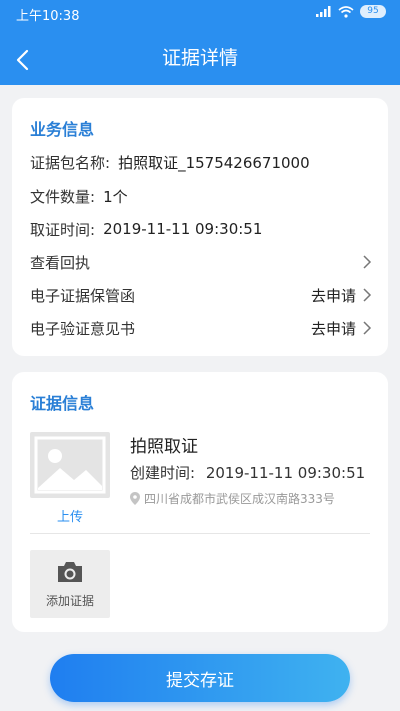 The width and height of the screenshot is (400, 711). Describe the element at coordinates (183, 229) in the screenshot. I see `collect-time-value: 2019-11-11 09:30:51` at that location.